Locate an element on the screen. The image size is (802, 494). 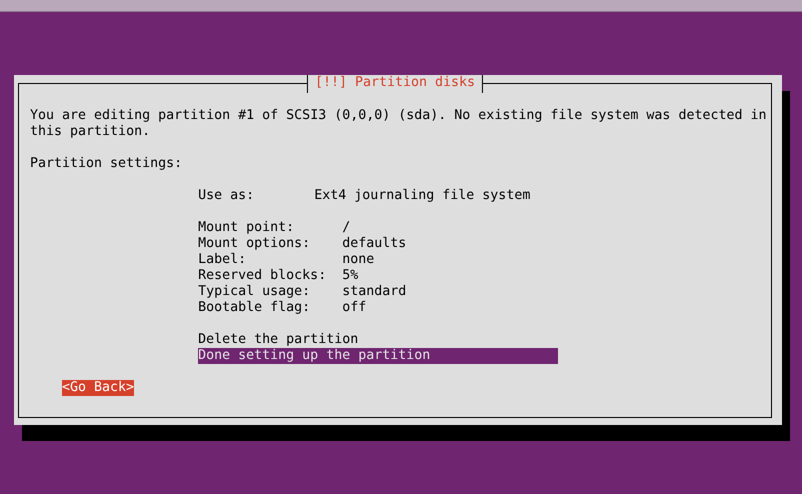
setting-value: 5% is located at coordinates (350, 276).